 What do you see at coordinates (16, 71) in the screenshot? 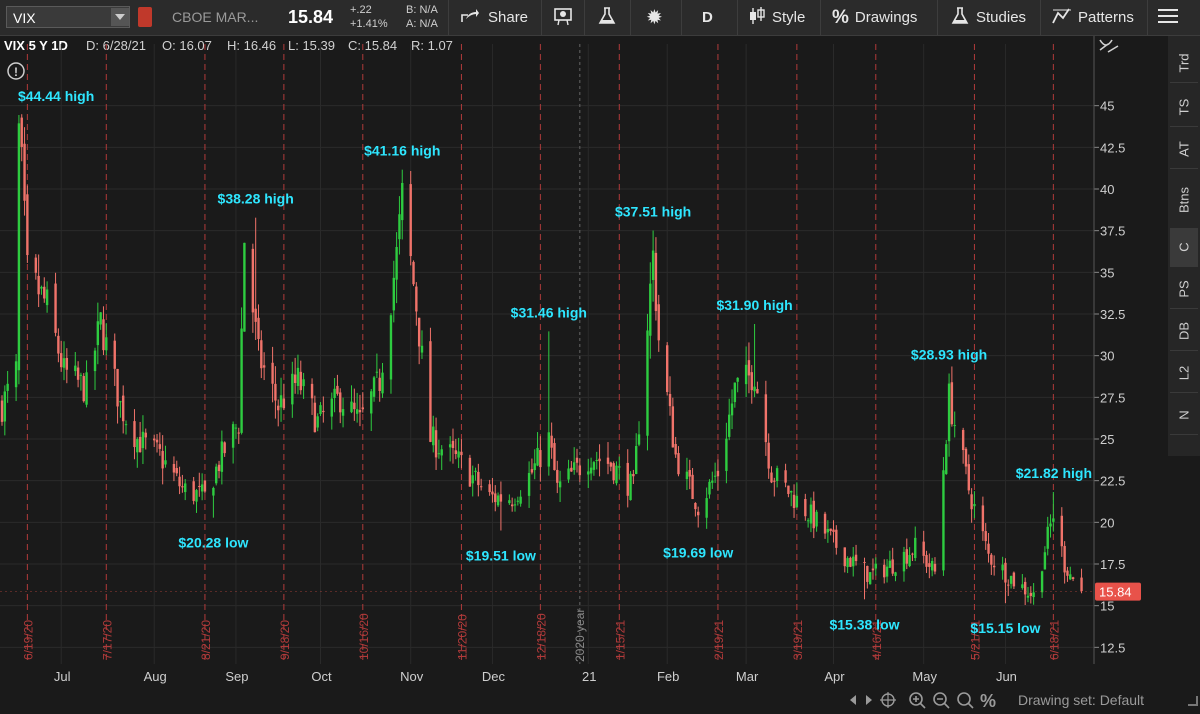
I see `alert-icon: !` at bounding box center [16, 71].